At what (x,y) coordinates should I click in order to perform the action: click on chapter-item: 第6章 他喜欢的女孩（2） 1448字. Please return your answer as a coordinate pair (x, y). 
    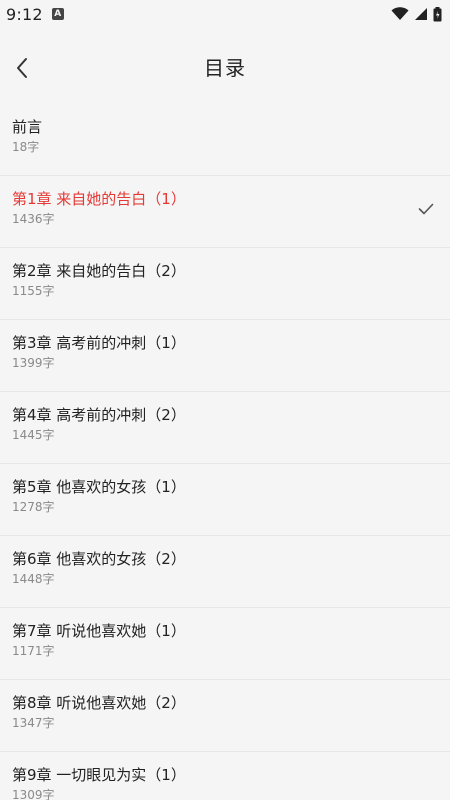
    Looking at the image, I should click on (225, 572).